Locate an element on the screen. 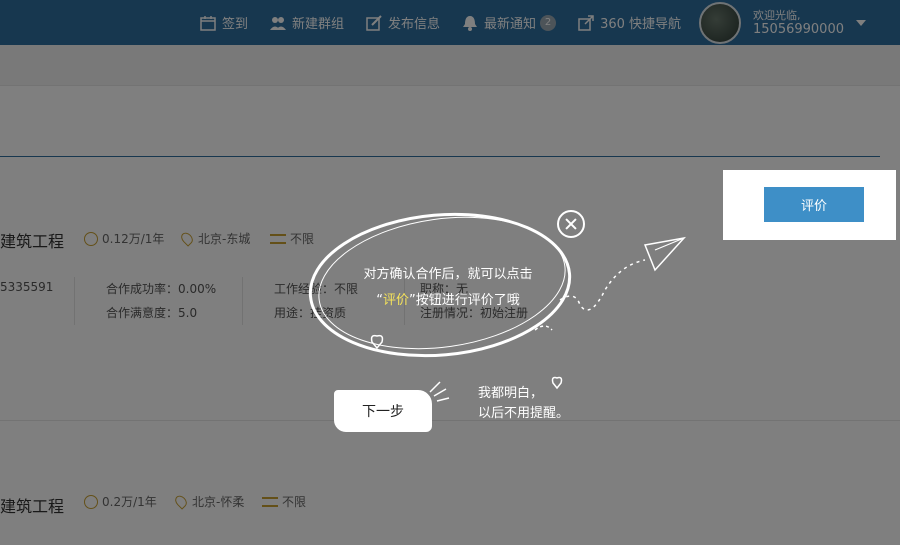 This screenshot has height=551, width=900. quote-close: ” is located at coordinates (412, 300).